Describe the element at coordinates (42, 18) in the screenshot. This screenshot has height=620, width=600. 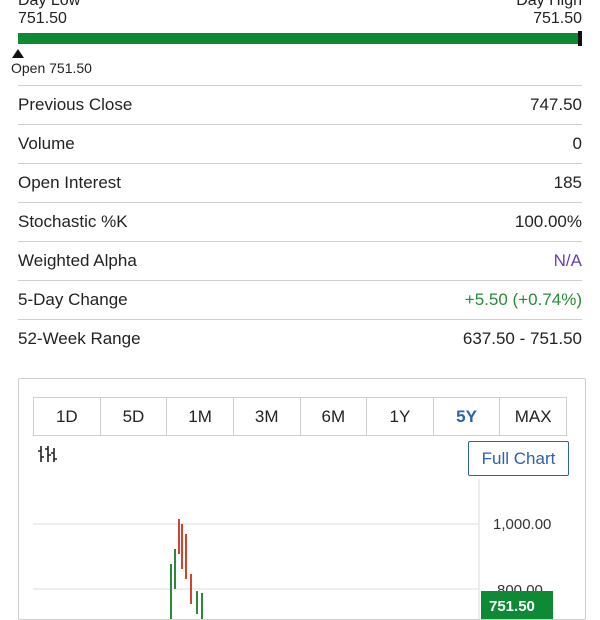
I see `day-low-value: 751.50` at that location.